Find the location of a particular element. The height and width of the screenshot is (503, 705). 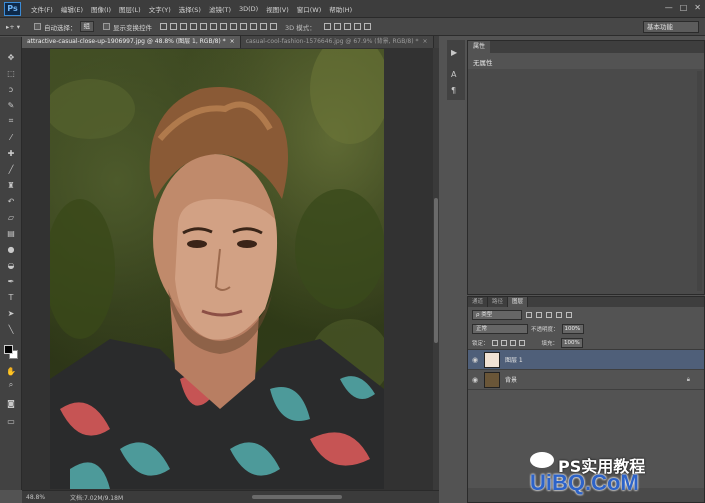

horizontal-scroll-thumb is located at coordinates (297, 497).